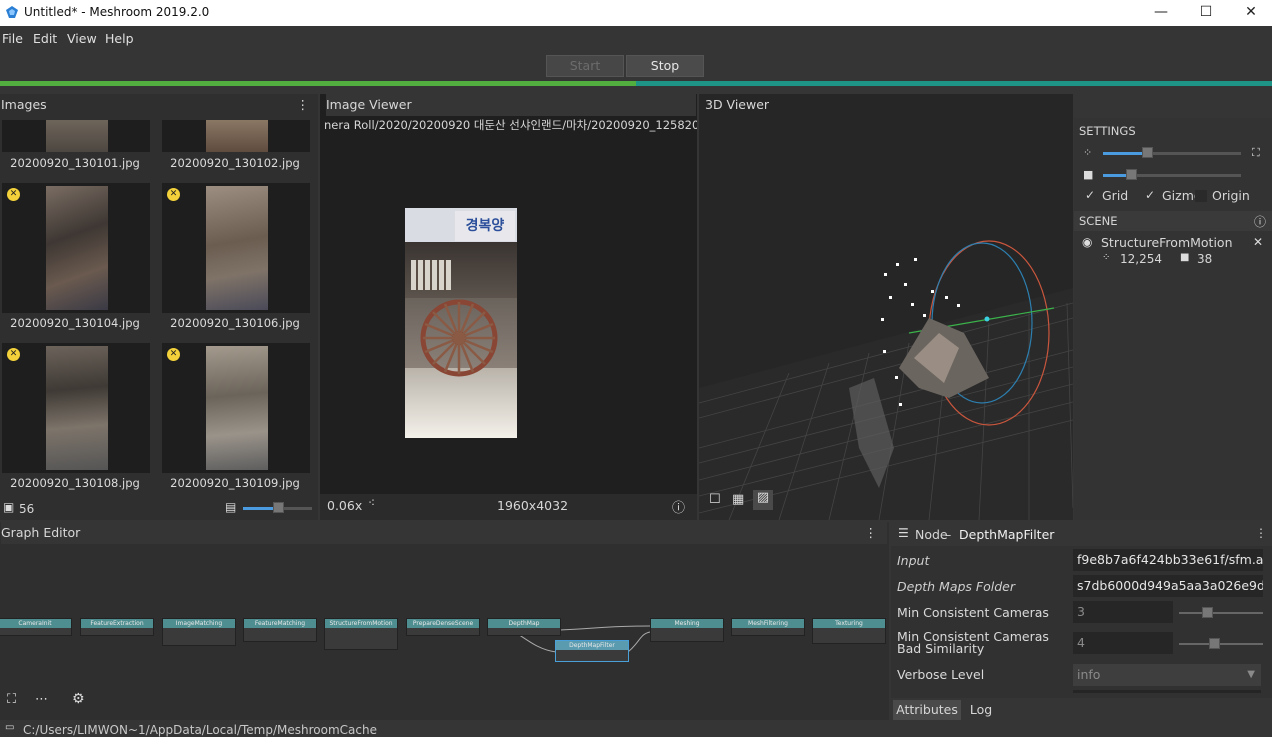 This screenshot has height=737, width=1272. What do you see at coordinates (361, 634) in the screenshot?
I see `graph-node: StructureFromMotion` at bounding box center [361, 634].